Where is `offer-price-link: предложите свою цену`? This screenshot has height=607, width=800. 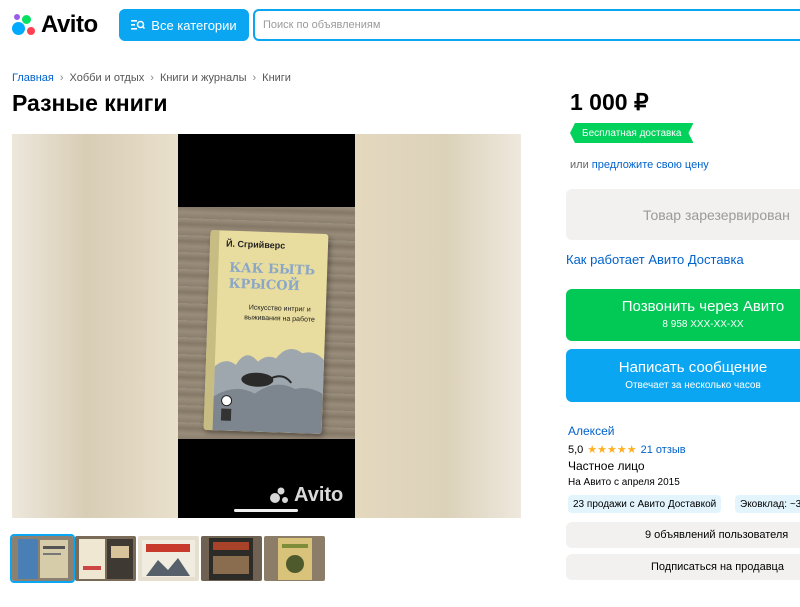 offer-price-link: предложите свою цену is located at coordinates (650, 165).